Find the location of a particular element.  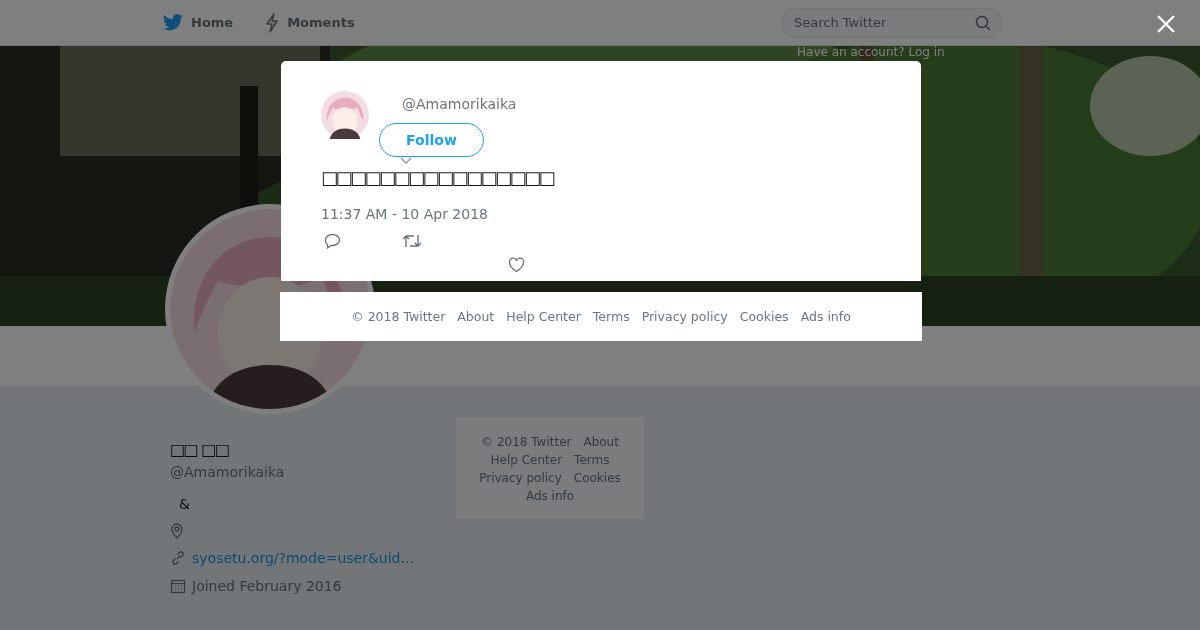

search-icon is located at coordinates (983, 22).